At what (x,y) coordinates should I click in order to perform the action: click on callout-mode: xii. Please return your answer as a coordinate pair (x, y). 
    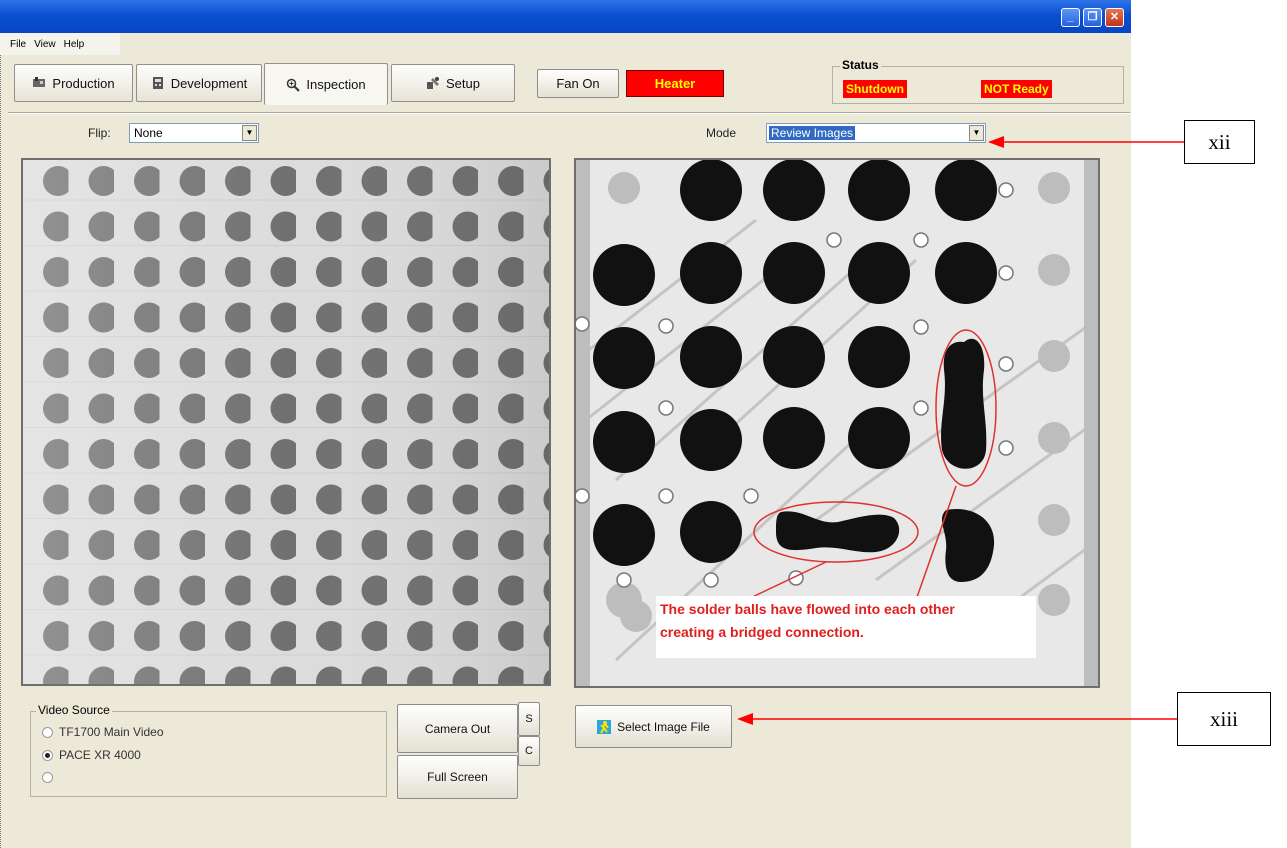
    Looking at the image, I should click on (1219, 142).